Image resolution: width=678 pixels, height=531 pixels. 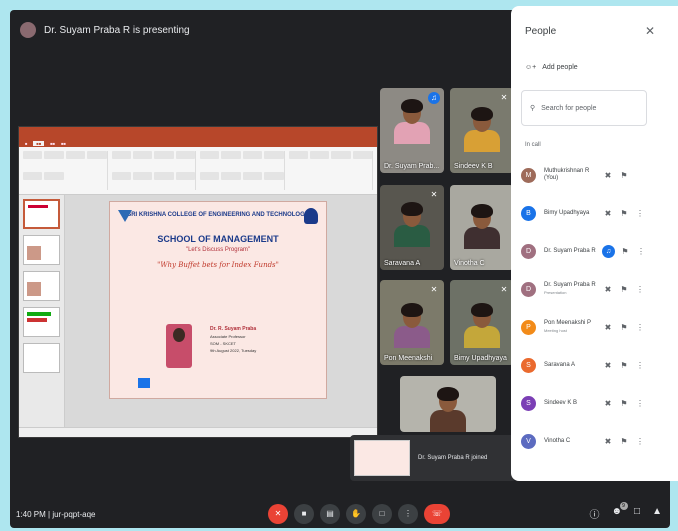 I want to click on presenting-bar: Dr. Suyam Praba R is presenting, so click(x=265, y=30).